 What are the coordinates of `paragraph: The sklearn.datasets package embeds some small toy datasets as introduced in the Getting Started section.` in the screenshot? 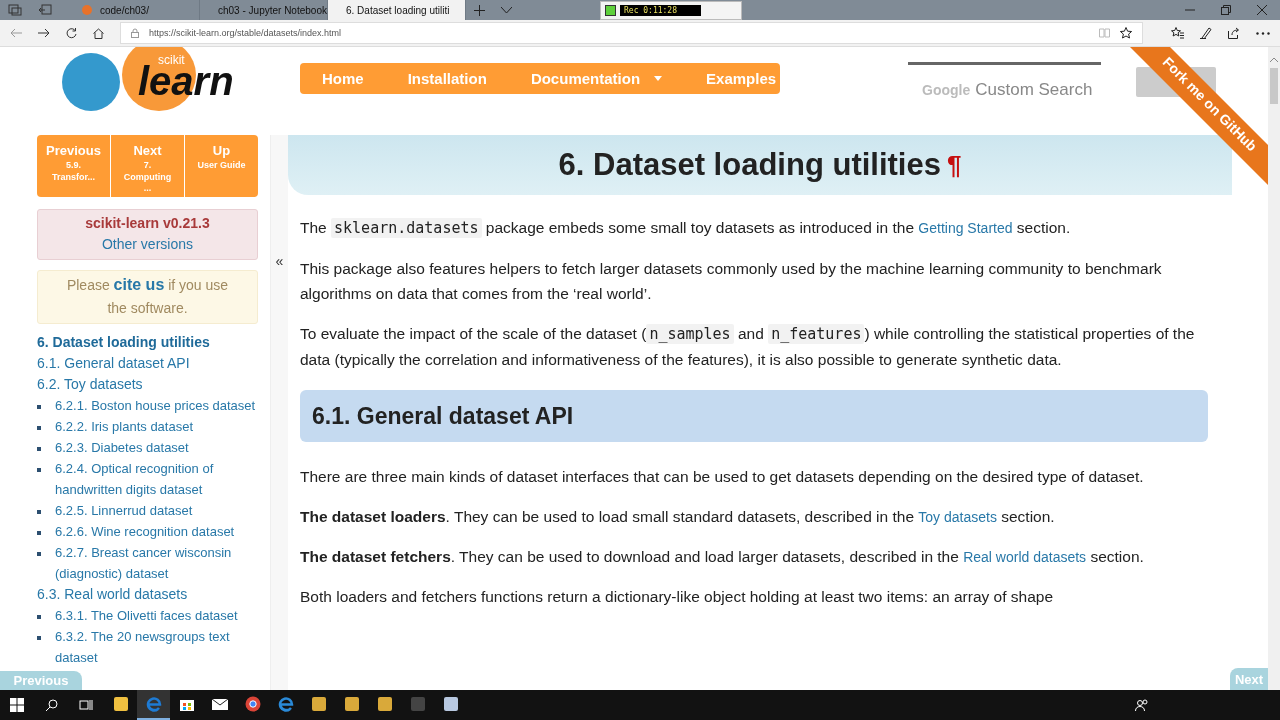 It's located at (686, 228).